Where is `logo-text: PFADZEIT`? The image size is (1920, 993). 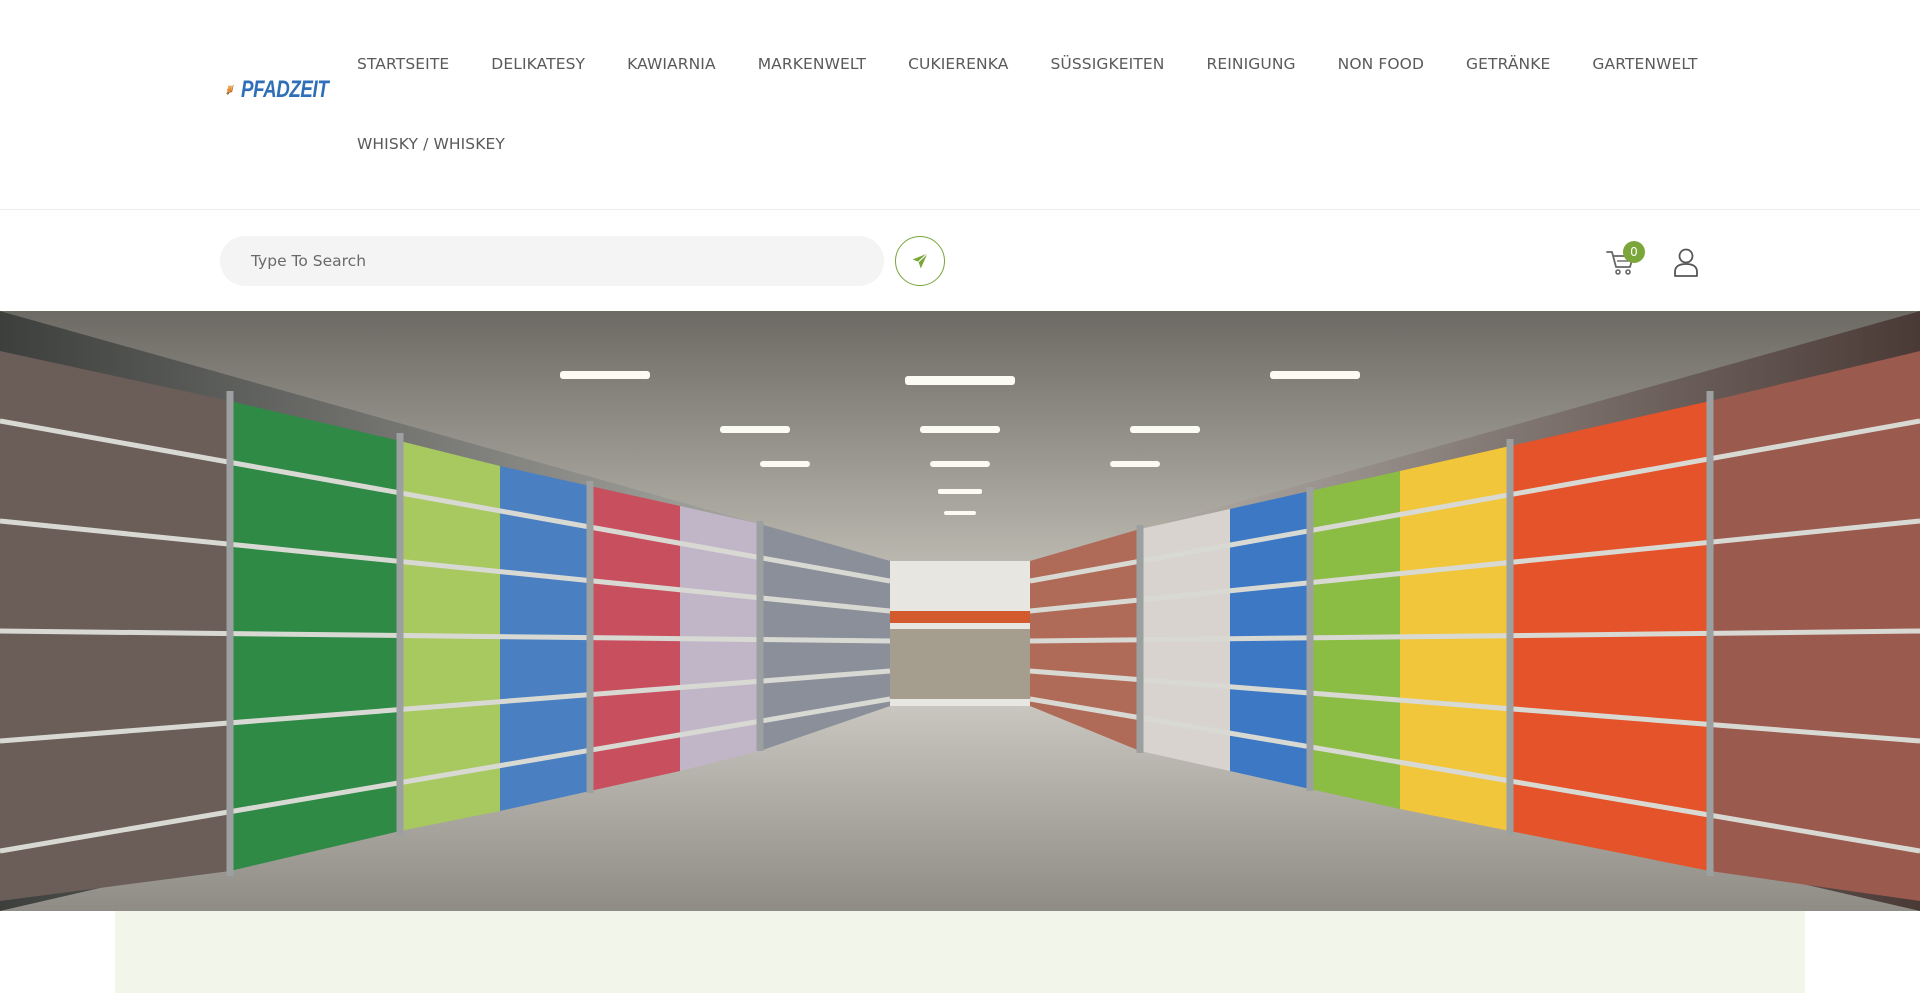 logo-text: PFADZEIT is located at coordinates (284, 89).